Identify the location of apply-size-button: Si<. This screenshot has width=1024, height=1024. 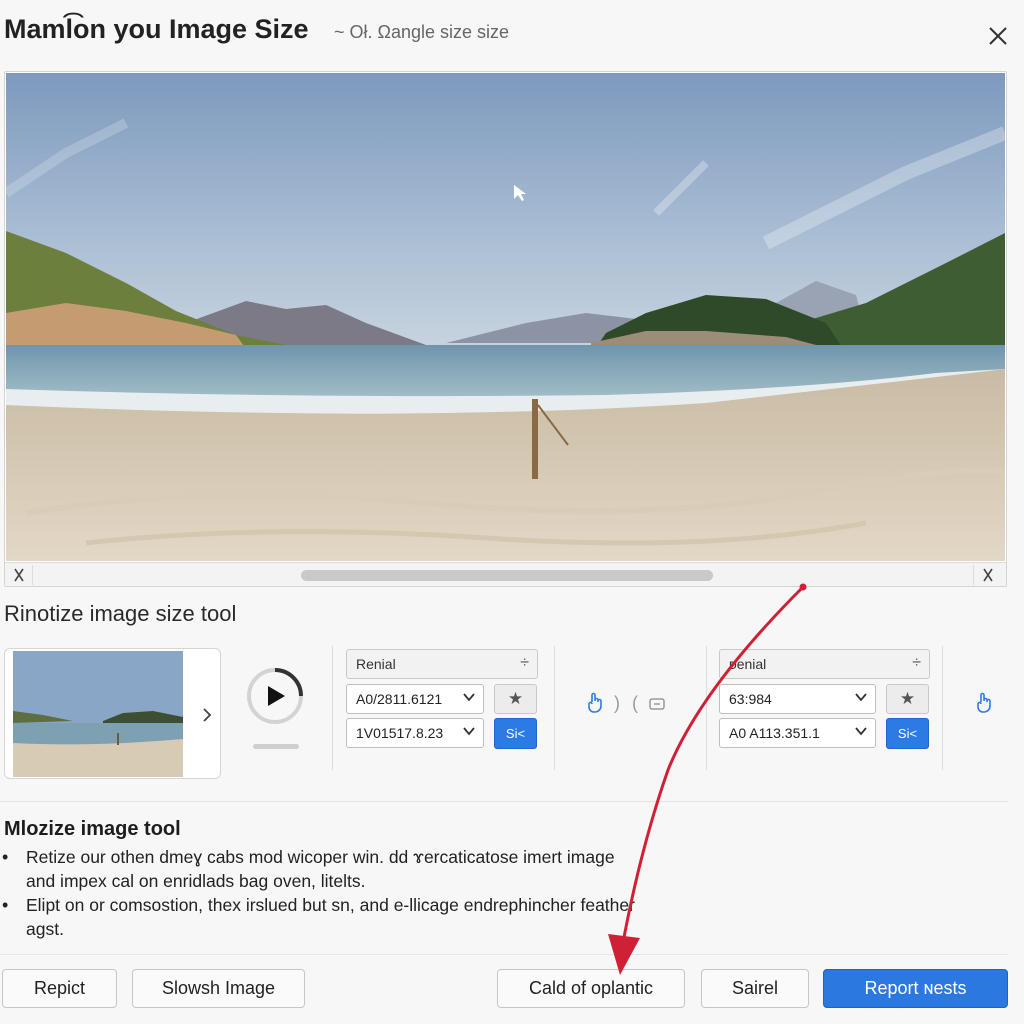
(515, 733).